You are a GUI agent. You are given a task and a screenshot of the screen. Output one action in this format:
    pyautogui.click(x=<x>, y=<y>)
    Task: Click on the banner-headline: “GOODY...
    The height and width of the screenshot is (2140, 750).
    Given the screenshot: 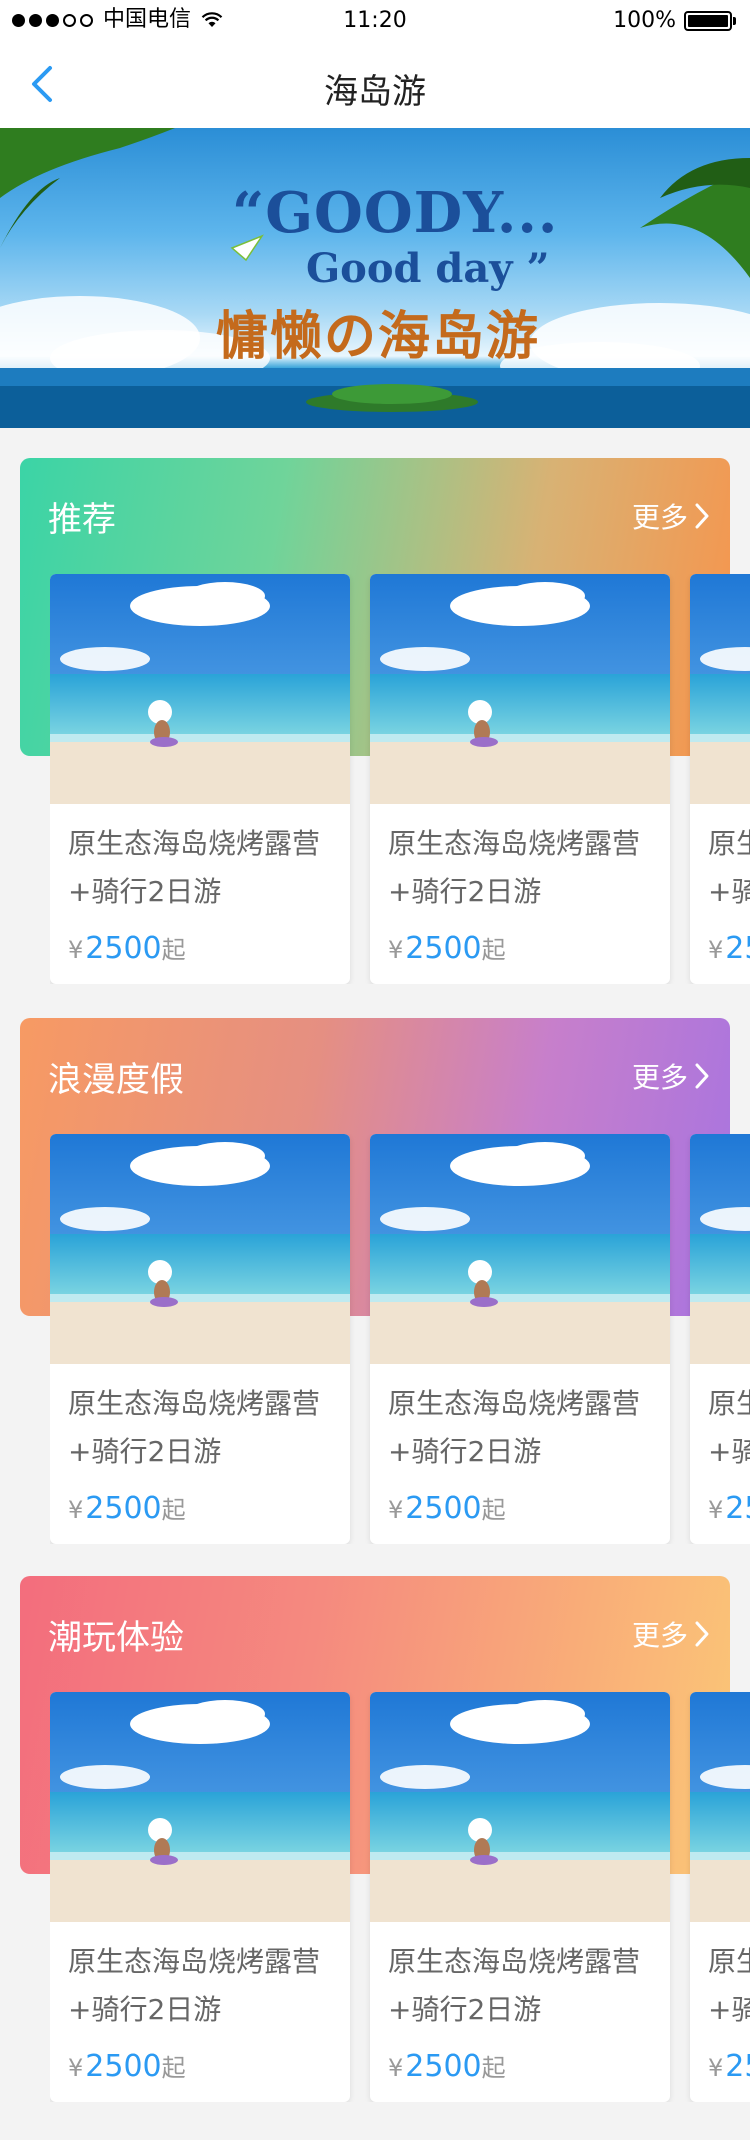 What is the action you would take?
    pyautogui.click(x=395, y=213)
    